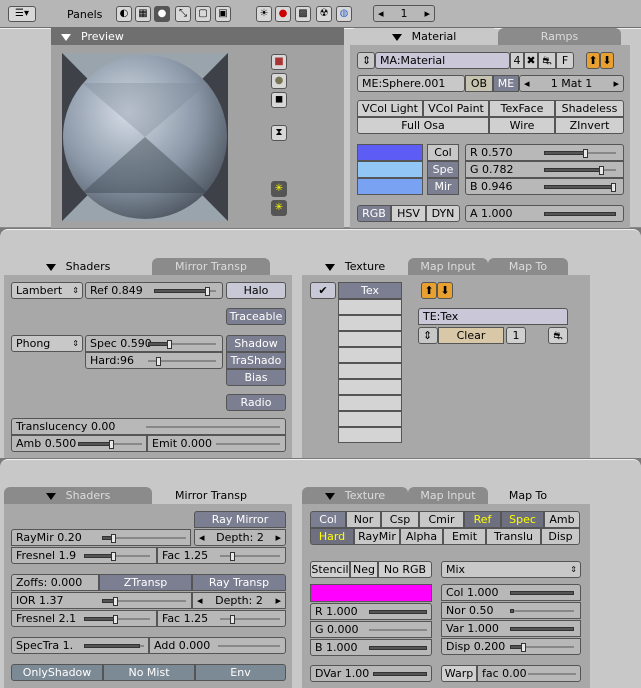 The width and height of the screenshot is (641, 688). Describe the element at coordinates (79, 443) in the screenshot. I see `amb-slider: Amb 0.500` at that location.